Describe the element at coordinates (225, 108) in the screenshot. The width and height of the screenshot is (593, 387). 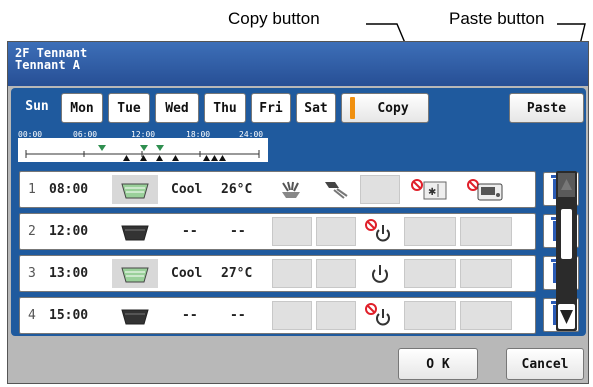
I see `tab-thu: Thu` at that location.